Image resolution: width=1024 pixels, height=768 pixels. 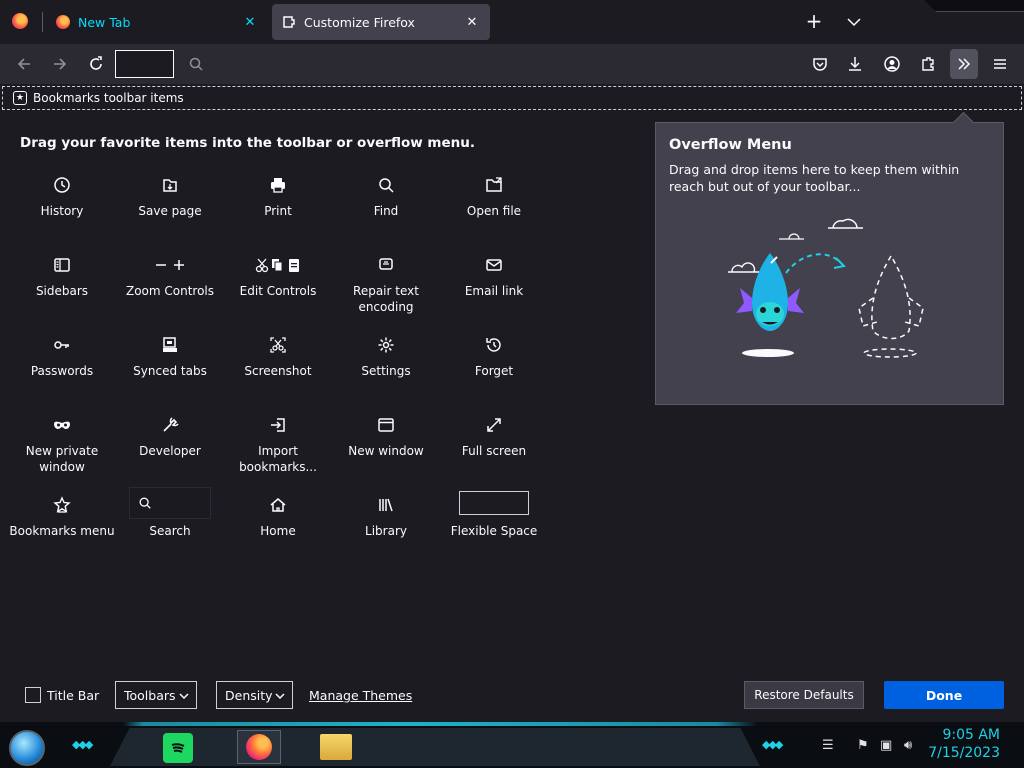 What do you see at coordinates (62, 211) in the screenshot?
I see `item-label: History` at bounding box center [62, 211].